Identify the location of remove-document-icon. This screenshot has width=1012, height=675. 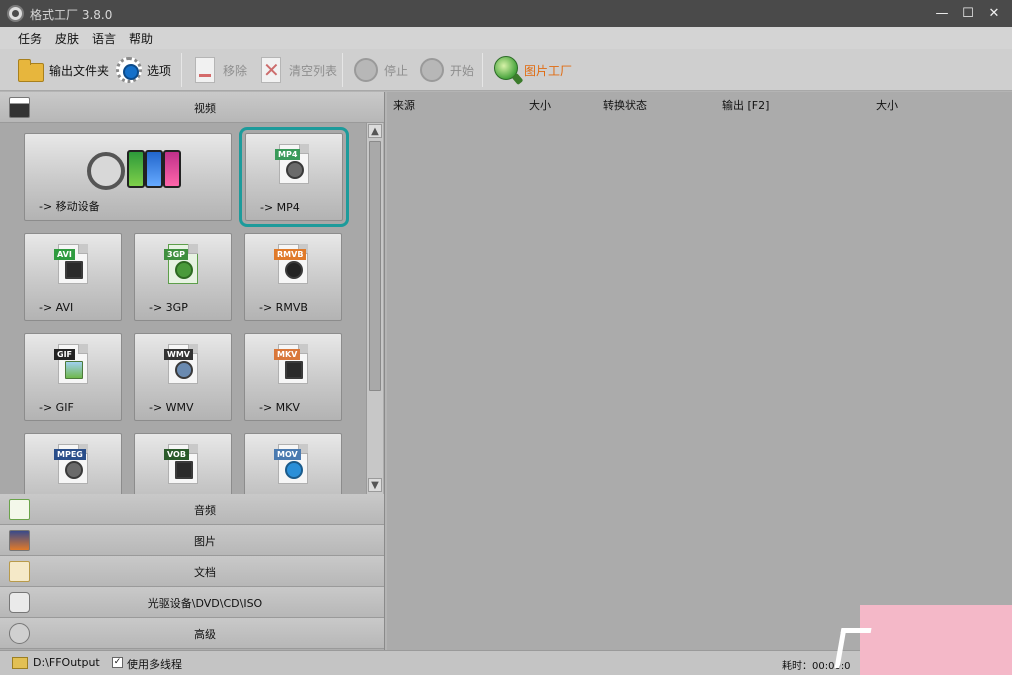
(205, 70).